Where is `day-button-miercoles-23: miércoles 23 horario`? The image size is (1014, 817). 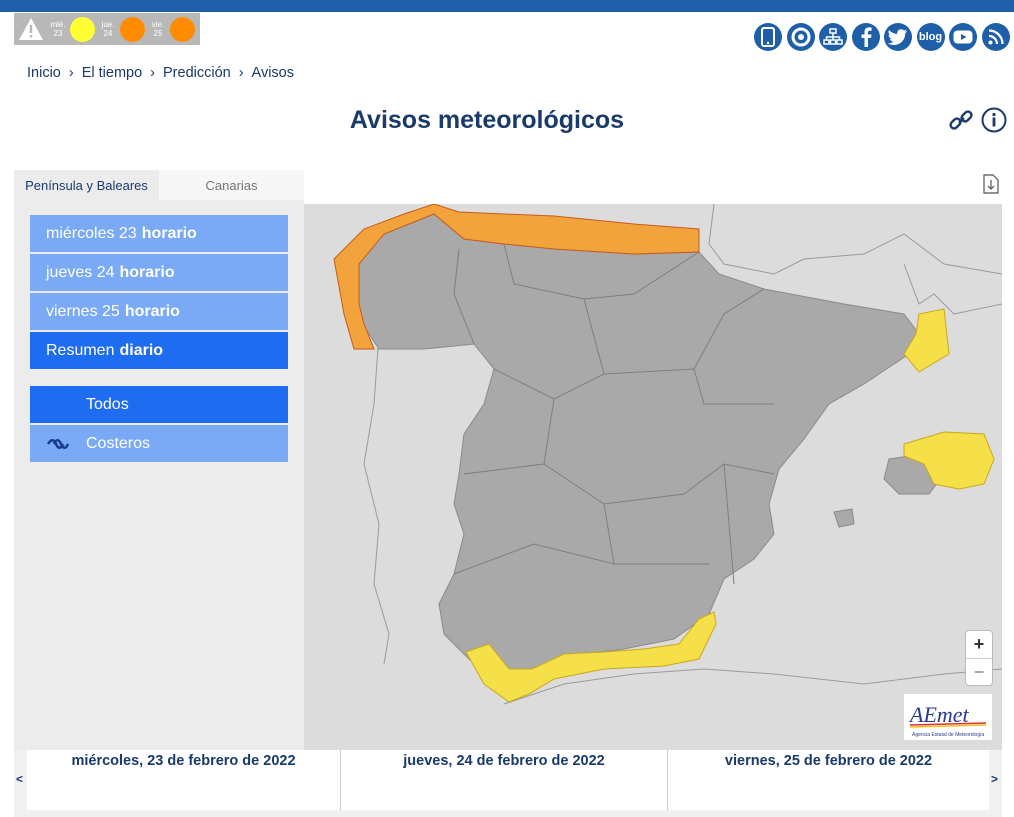
day-button-miercoles-23: miércoles 23 horario is located at coordinates (159, 233).